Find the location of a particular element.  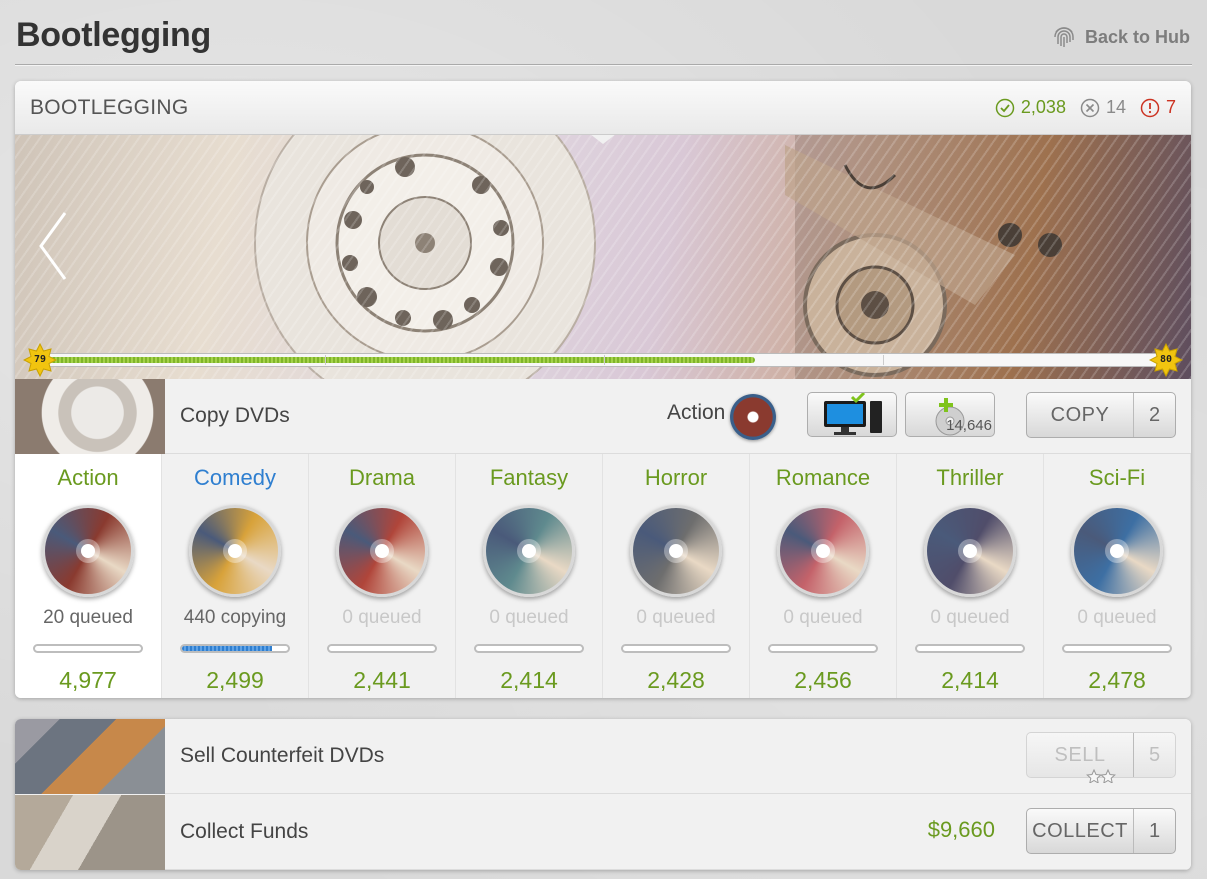

genre-status: 20 queued is located at coordinates (88, 617).